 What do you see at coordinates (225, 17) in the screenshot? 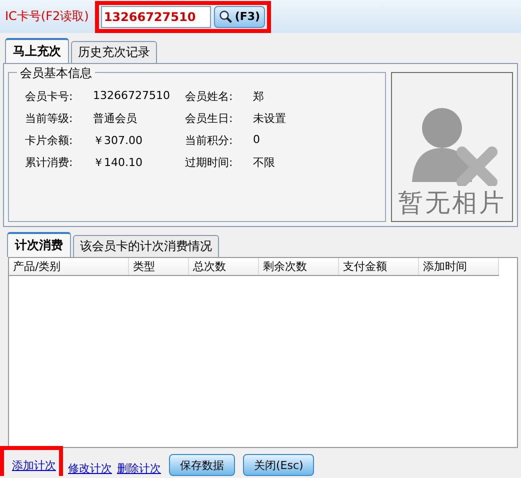
I see `search-icon` at bounding box center [225, 17].